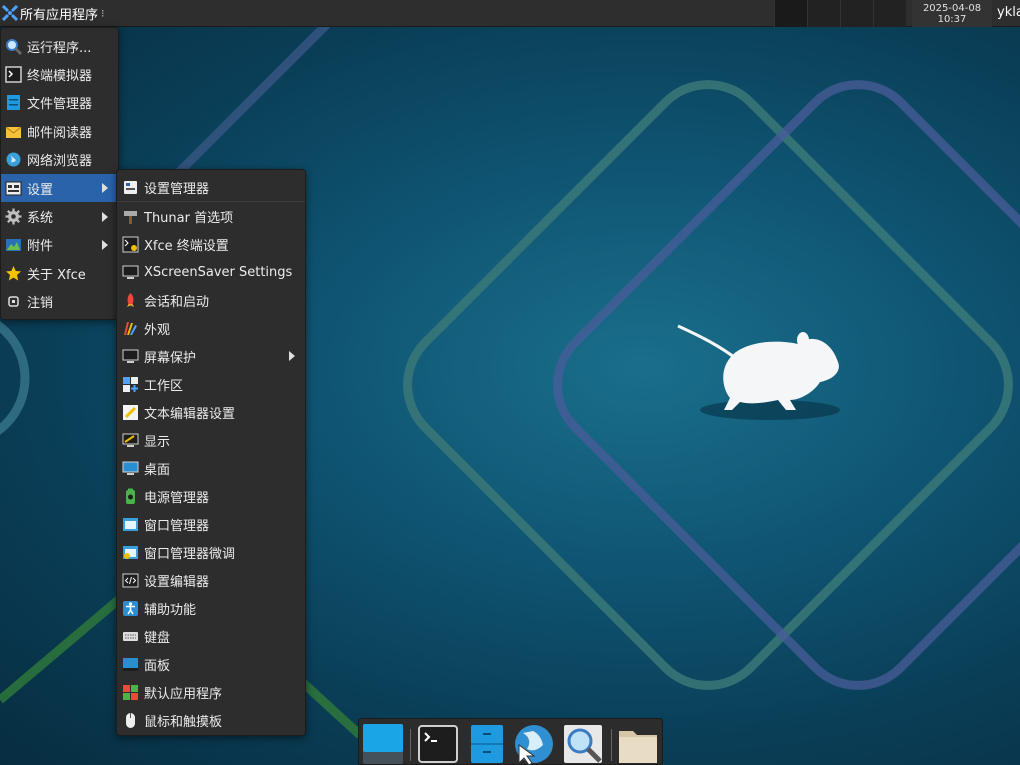  What do you see at coordinates (13, 301) in the screenshot?
I see `logout-icon` at bounding box center [13, 301].